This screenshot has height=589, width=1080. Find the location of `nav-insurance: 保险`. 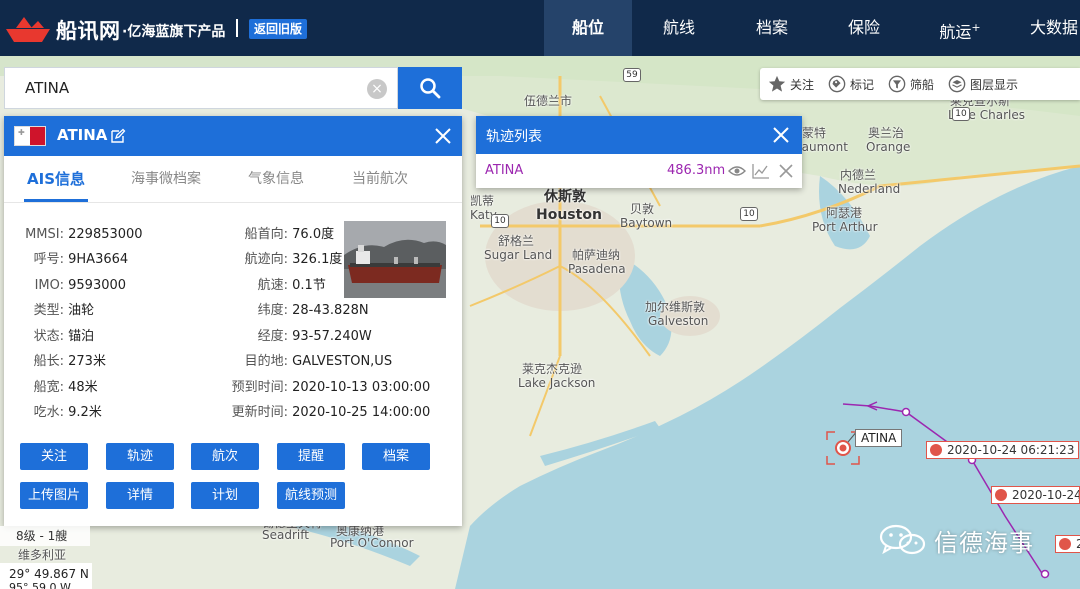

nav-insurance: 保险 is located at coordinates (864, 28).